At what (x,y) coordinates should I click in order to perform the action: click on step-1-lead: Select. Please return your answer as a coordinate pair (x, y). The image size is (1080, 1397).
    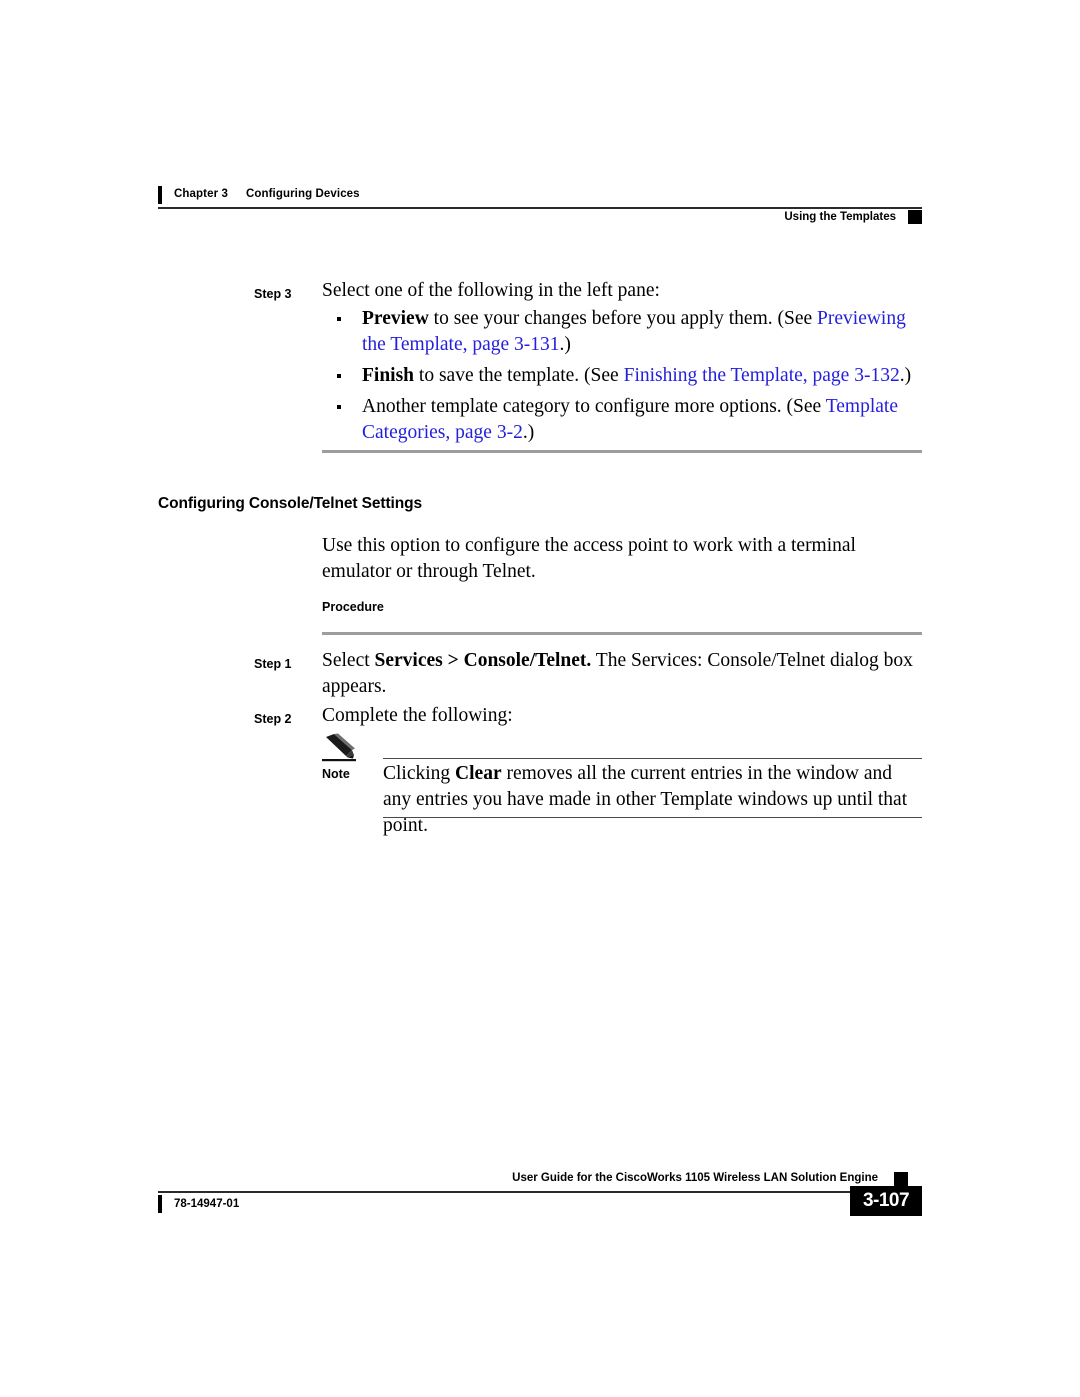
    Looking at the image, I should click on (348, 660).